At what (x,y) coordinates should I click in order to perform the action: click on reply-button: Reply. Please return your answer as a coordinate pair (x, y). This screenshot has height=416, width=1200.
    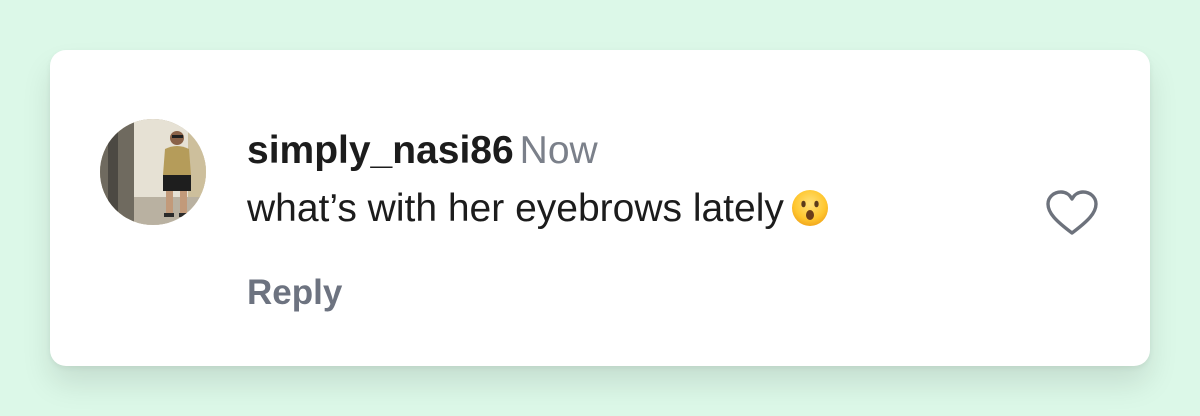
    Looking at the image, I should click on (294, 293).